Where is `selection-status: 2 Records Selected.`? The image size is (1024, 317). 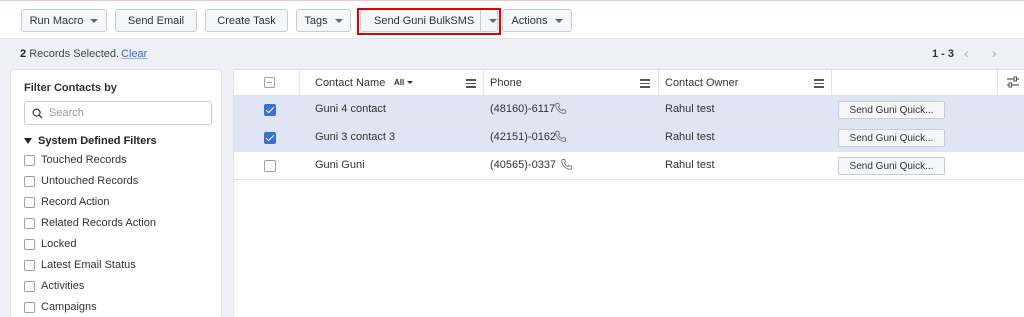
selection-status: 2 Records Selected. is located at coordinates (69, 54).